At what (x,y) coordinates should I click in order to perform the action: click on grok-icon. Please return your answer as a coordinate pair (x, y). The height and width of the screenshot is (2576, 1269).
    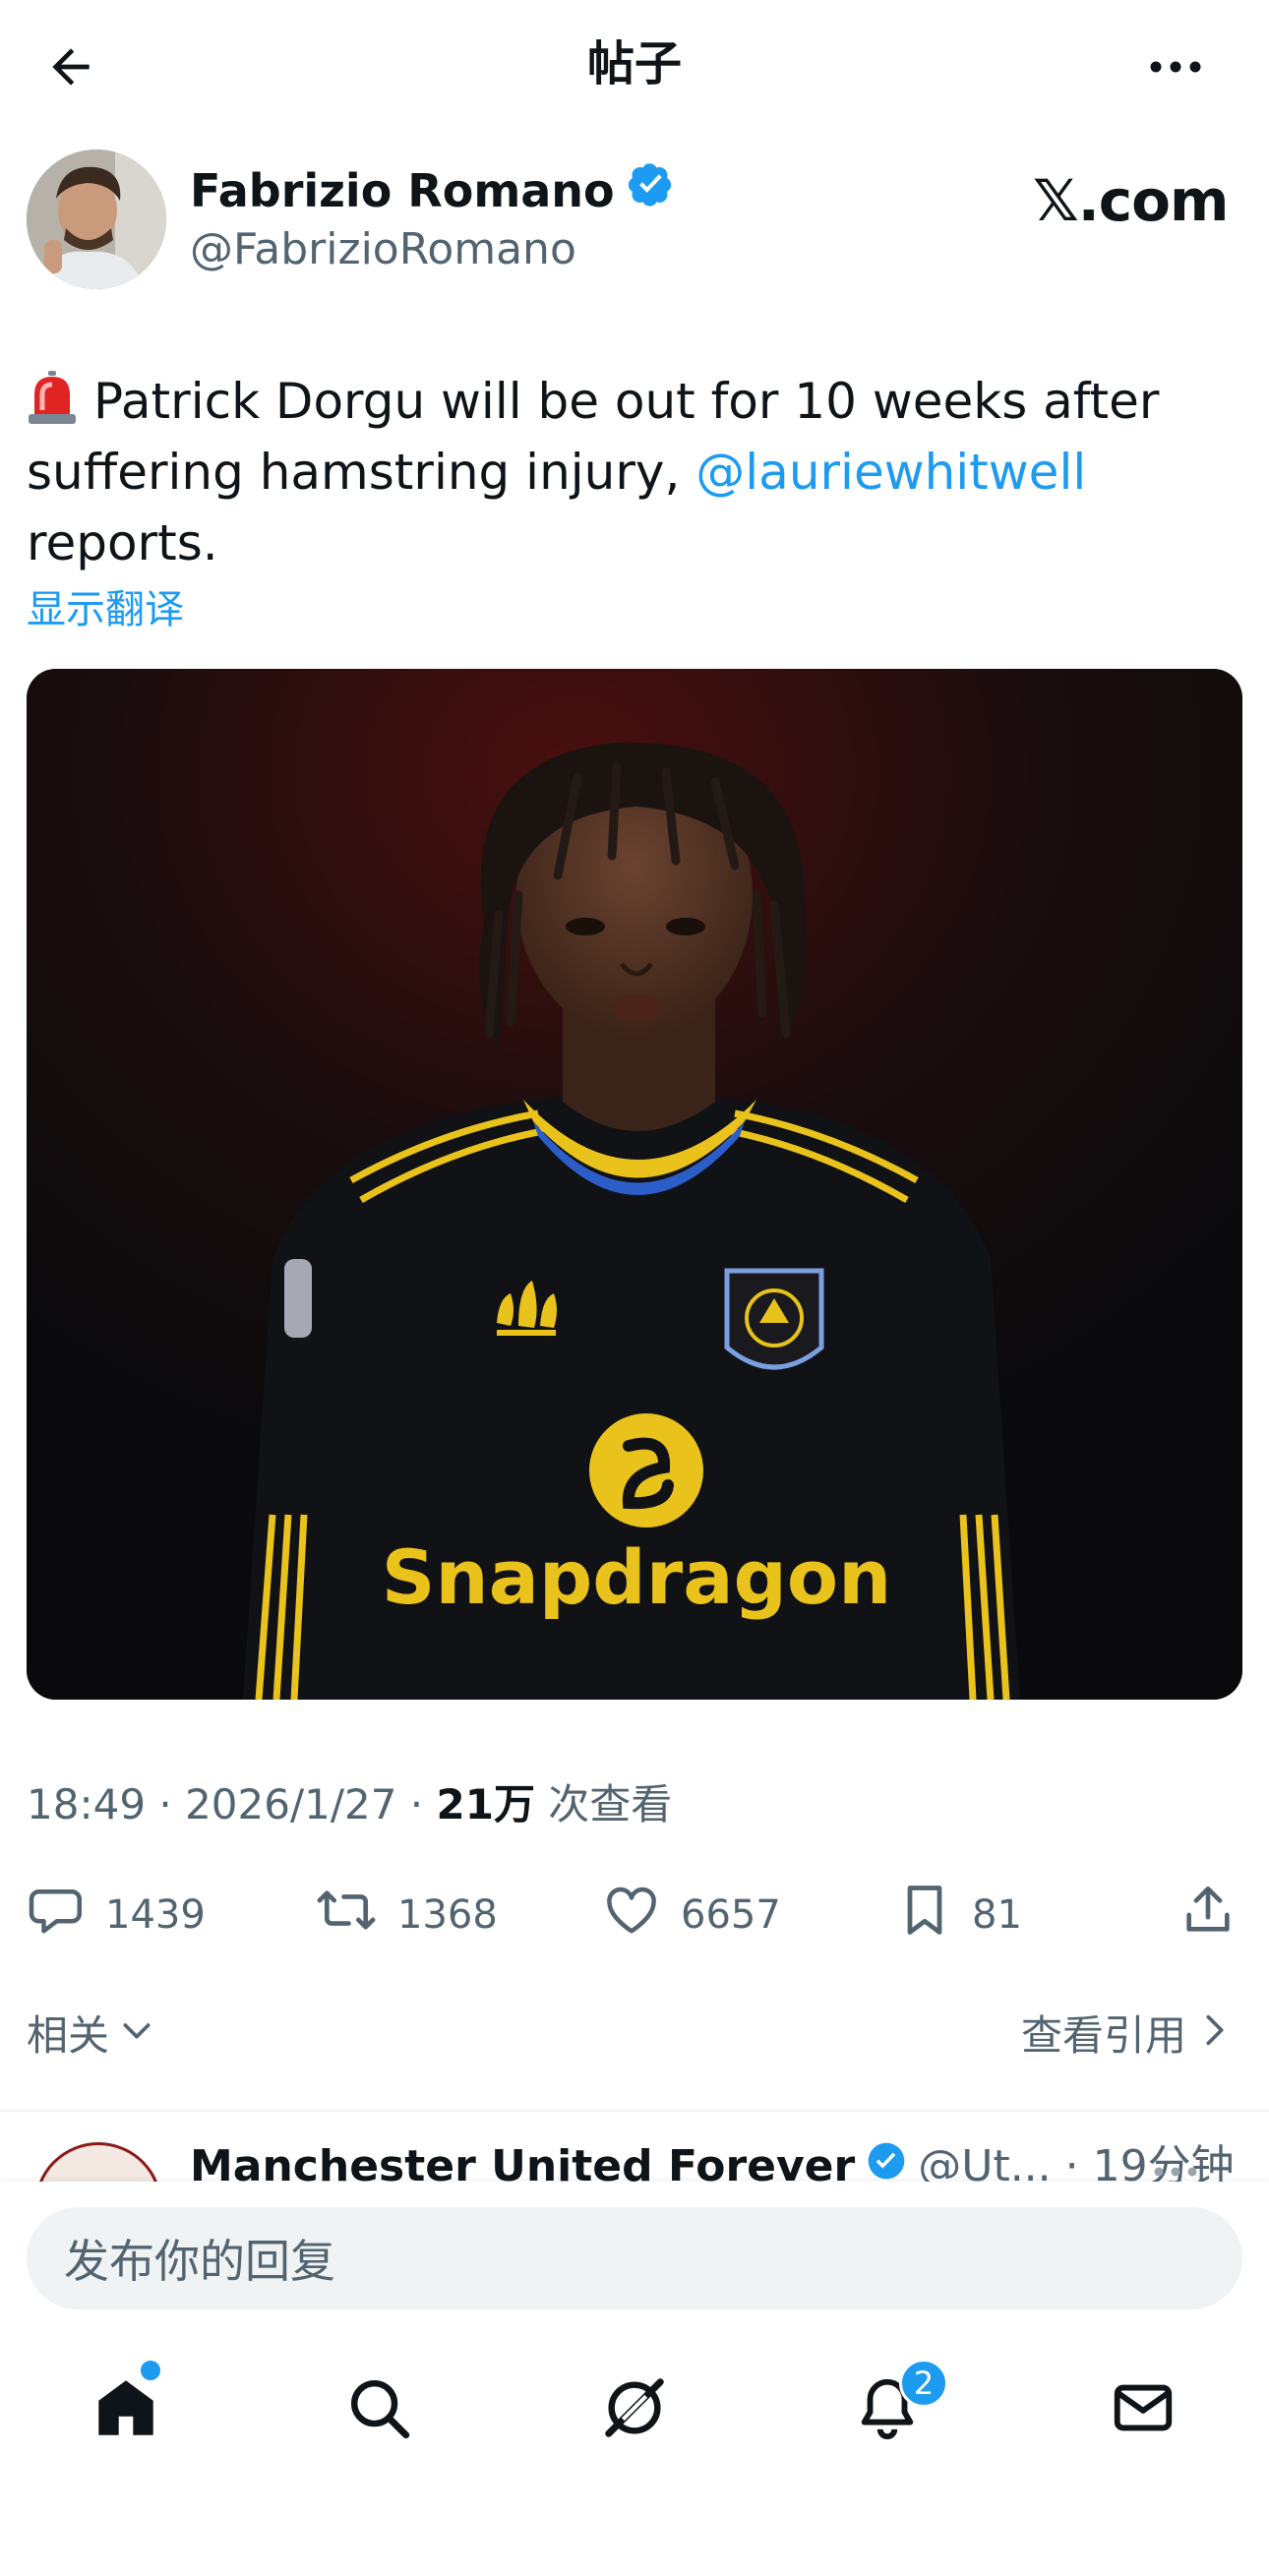
    Looking at the image, I should click on (634, 2409).